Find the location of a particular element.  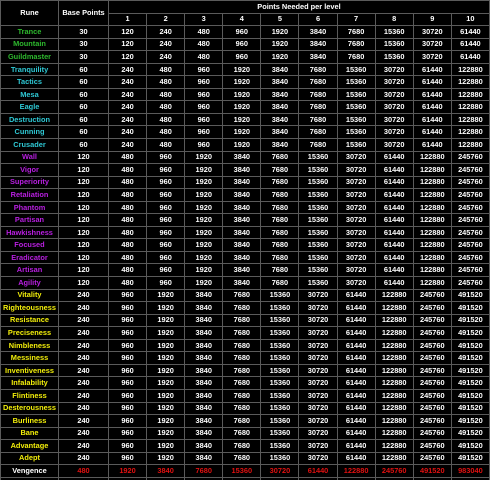

base-points-cell: 480 is located at coordinates (83, 471).